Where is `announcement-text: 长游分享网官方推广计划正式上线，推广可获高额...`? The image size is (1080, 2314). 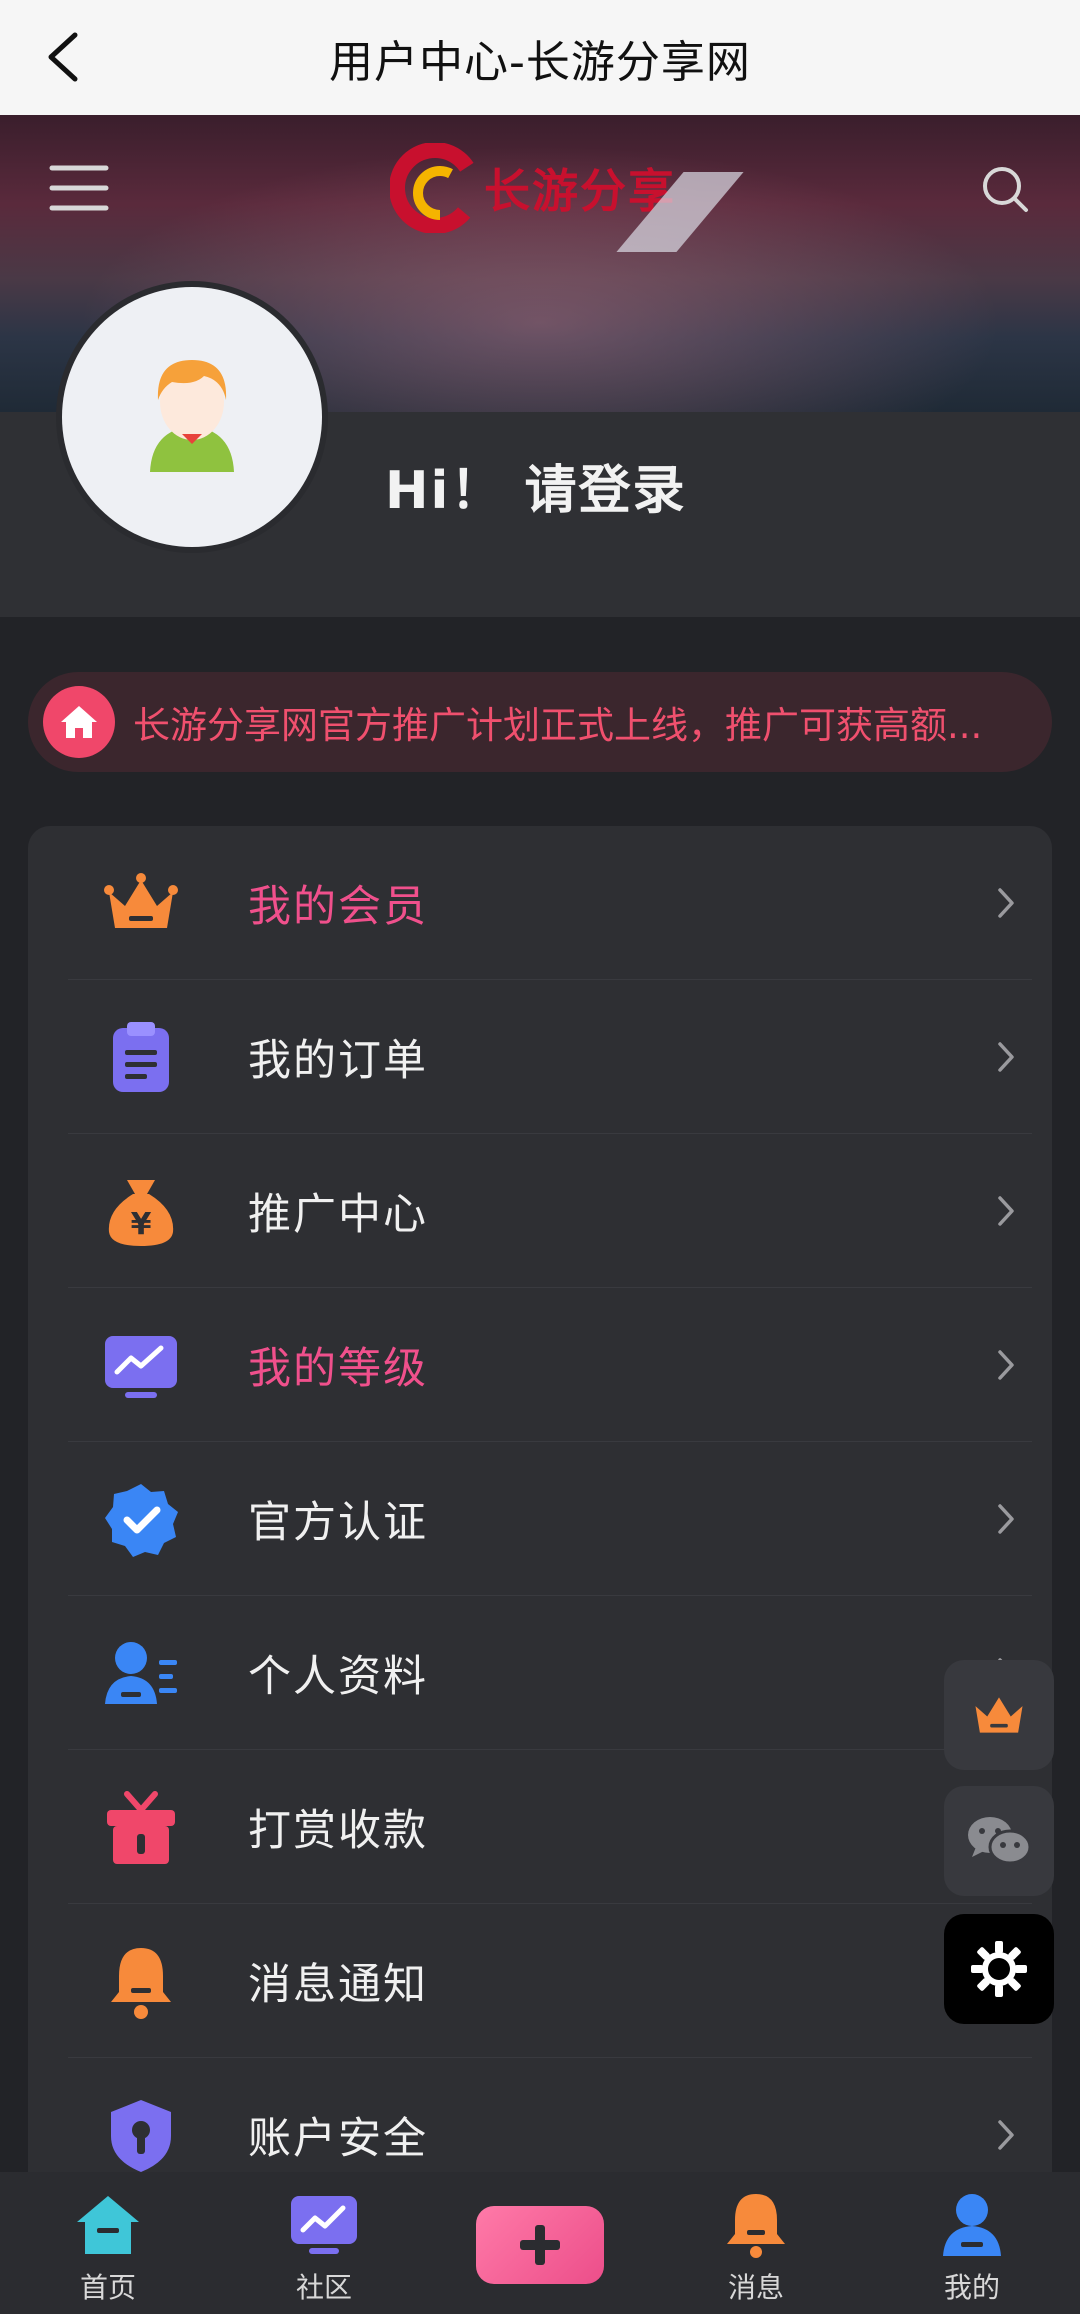
announcement-text: 长游分享网官方推广计划正式上线，推广可获高额... is located at coordinates (558, 725).